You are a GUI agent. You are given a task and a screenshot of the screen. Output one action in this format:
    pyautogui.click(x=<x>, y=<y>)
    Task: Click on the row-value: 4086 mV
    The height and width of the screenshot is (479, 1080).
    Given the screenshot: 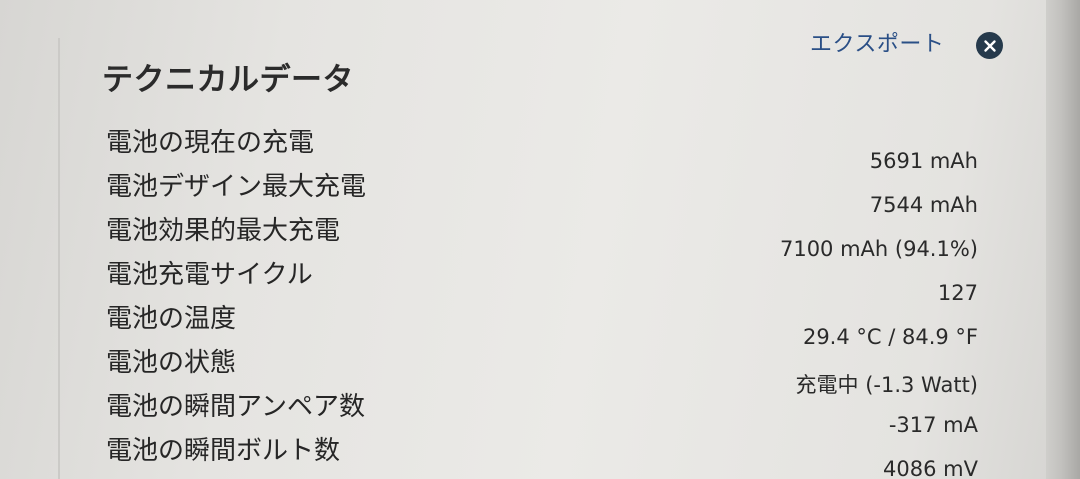 What is the action you would take?
    pyautogui.click(x=930, y=468)
    